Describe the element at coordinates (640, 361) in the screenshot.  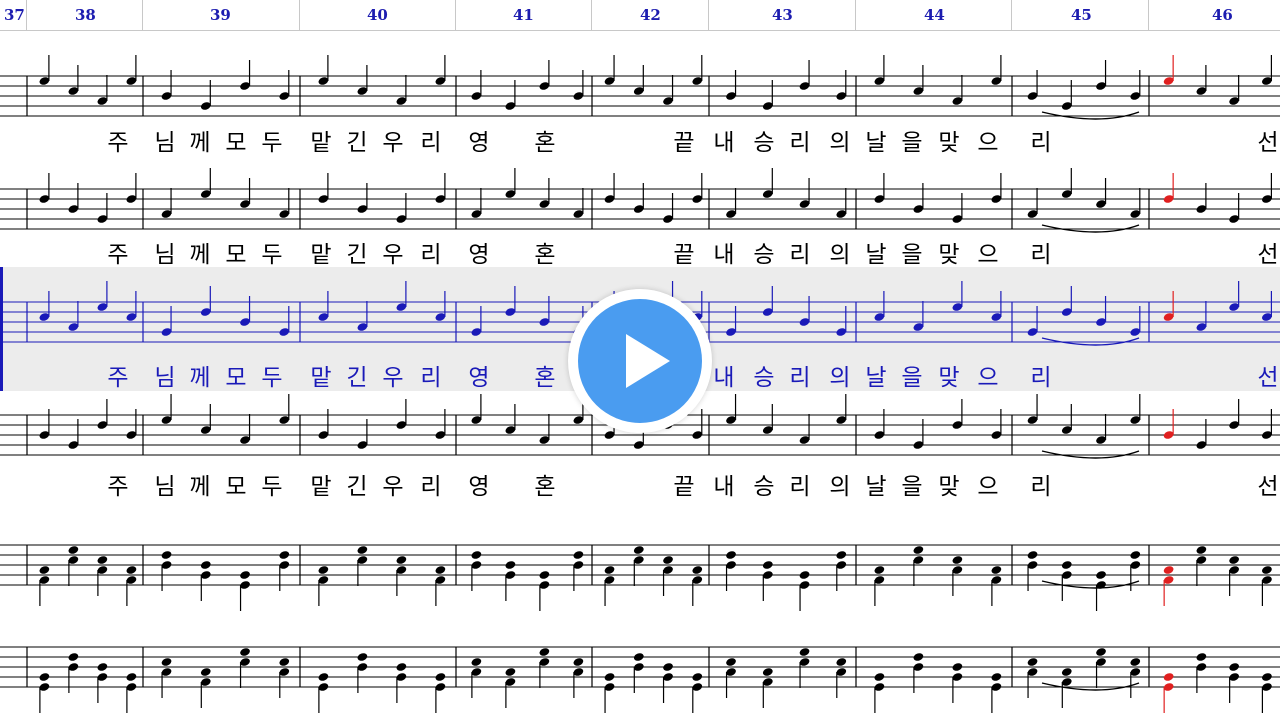
I see `play-button` at that location.